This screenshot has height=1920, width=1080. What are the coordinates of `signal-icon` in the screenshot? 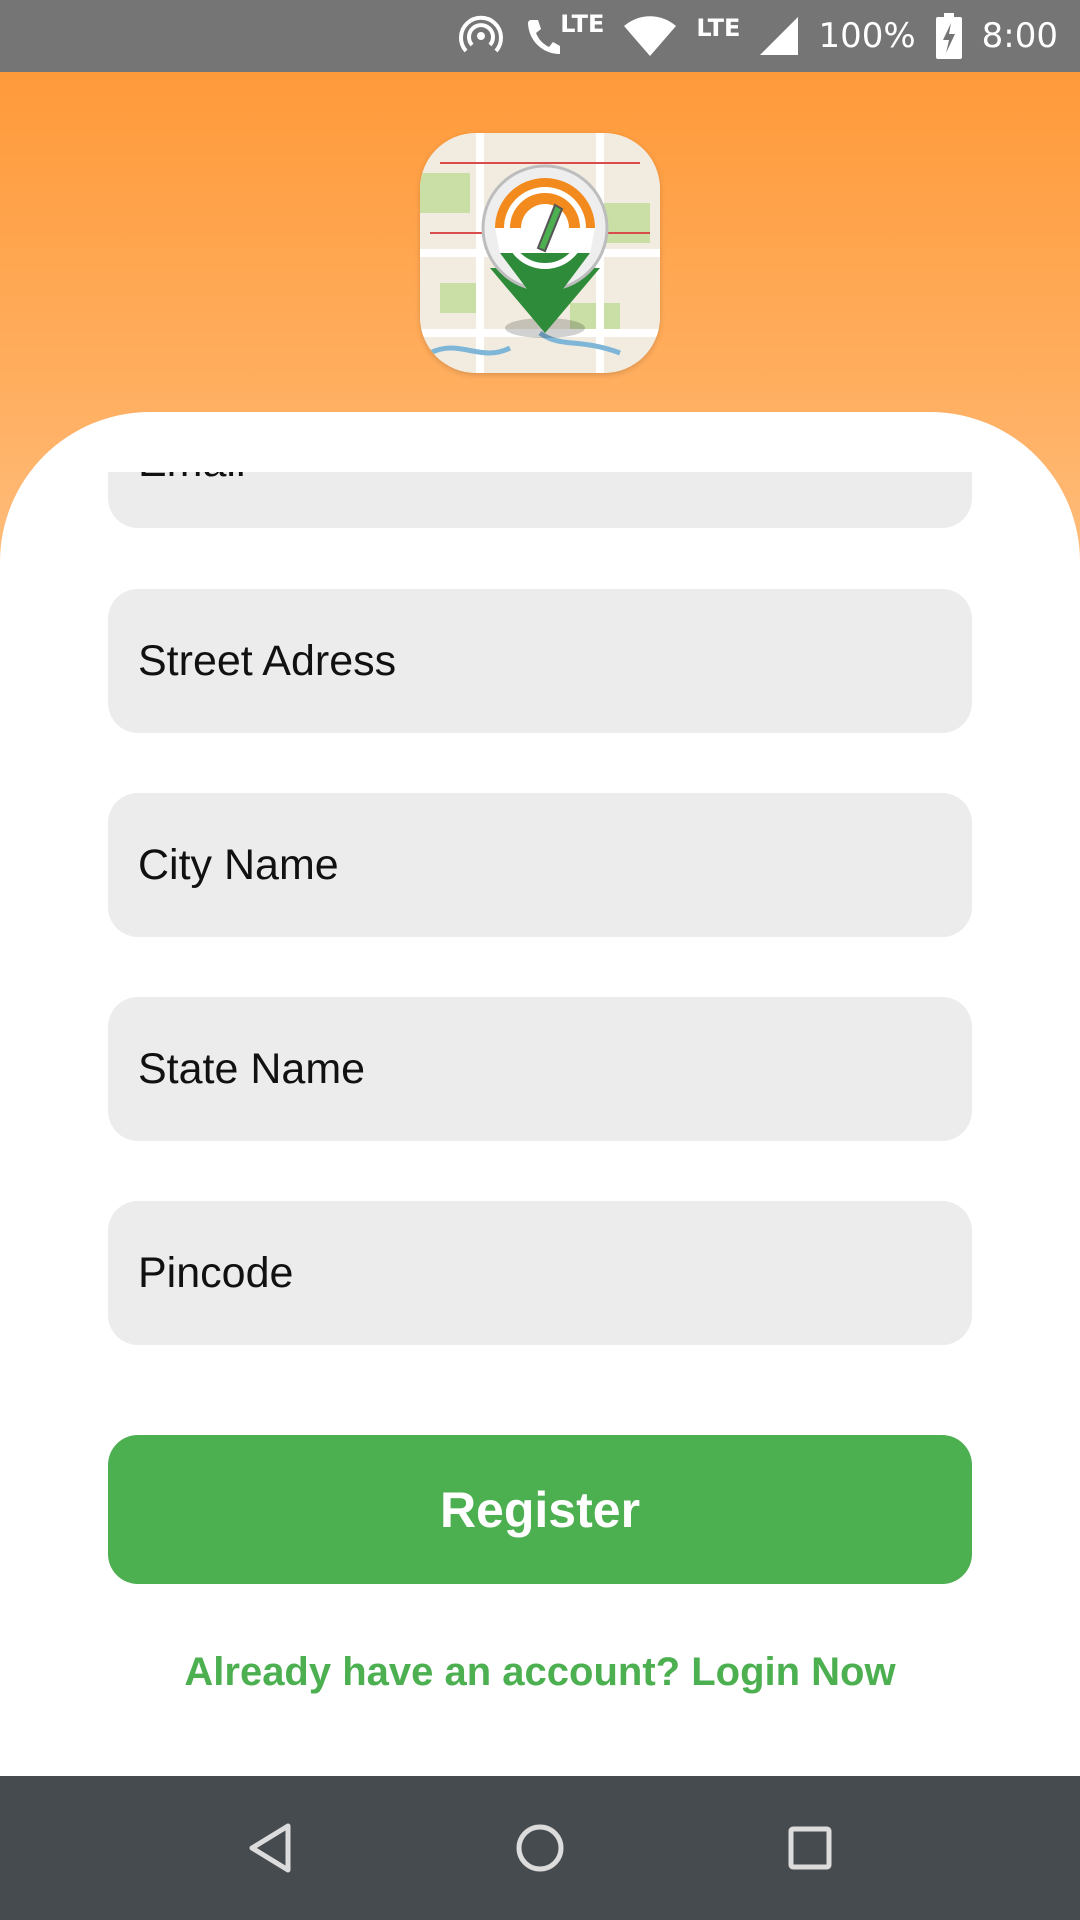 It's located at (779, 36).